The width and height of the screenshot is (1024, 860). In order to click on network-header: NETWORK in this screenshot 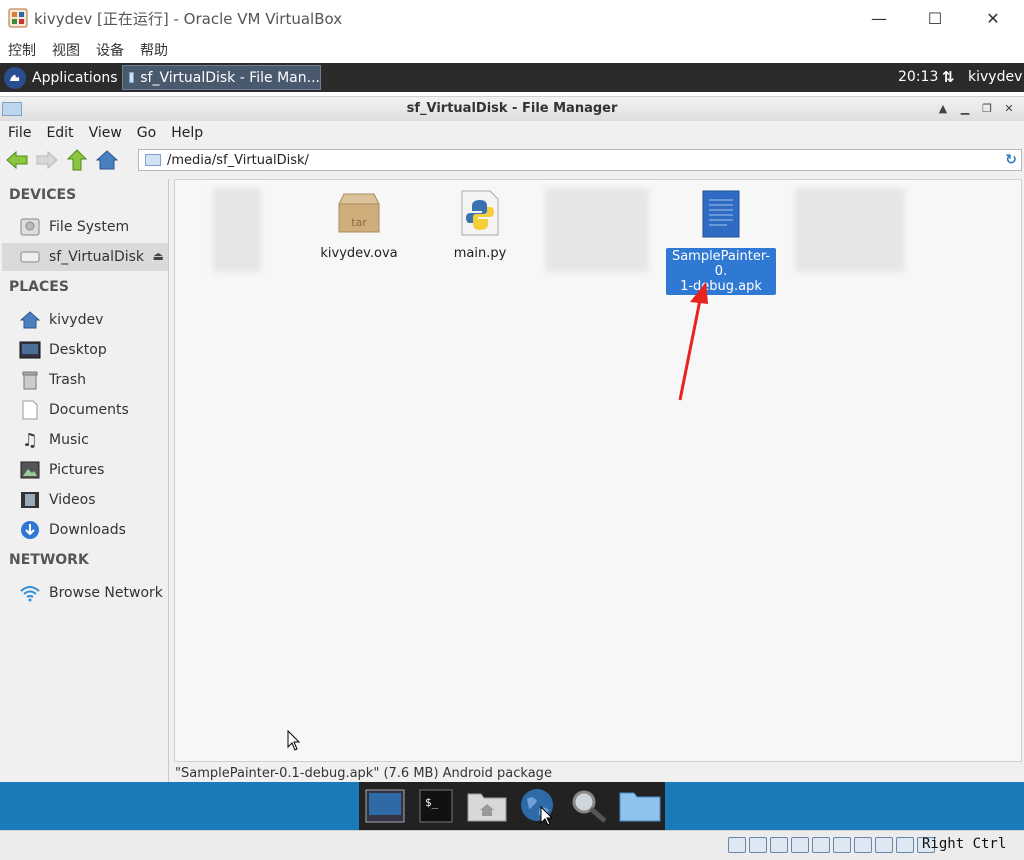, I will do `click(49, 560)`.